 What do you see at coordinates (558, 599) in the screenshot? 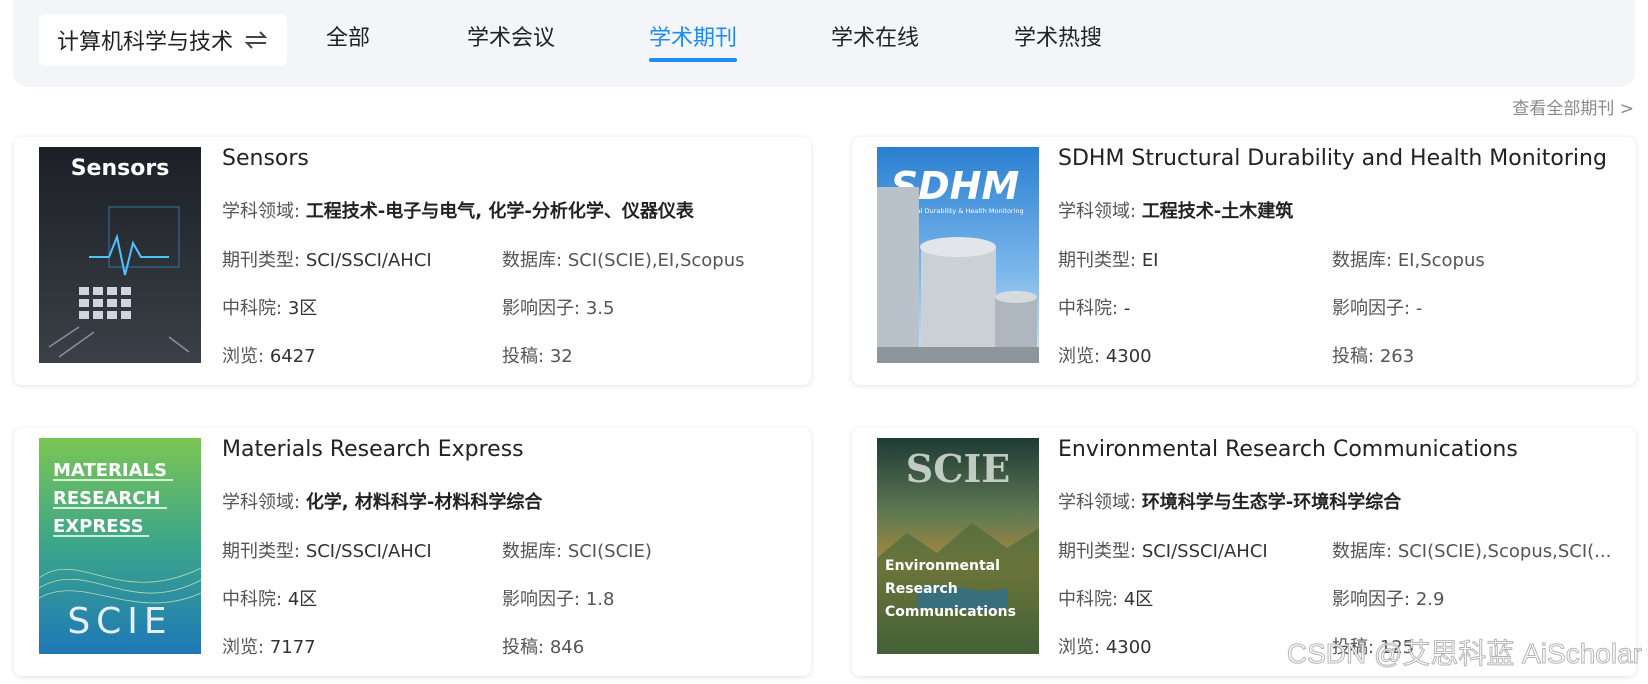
I see `impact-factor: 影响因子: 1.8` at bounding box center [558, 599].